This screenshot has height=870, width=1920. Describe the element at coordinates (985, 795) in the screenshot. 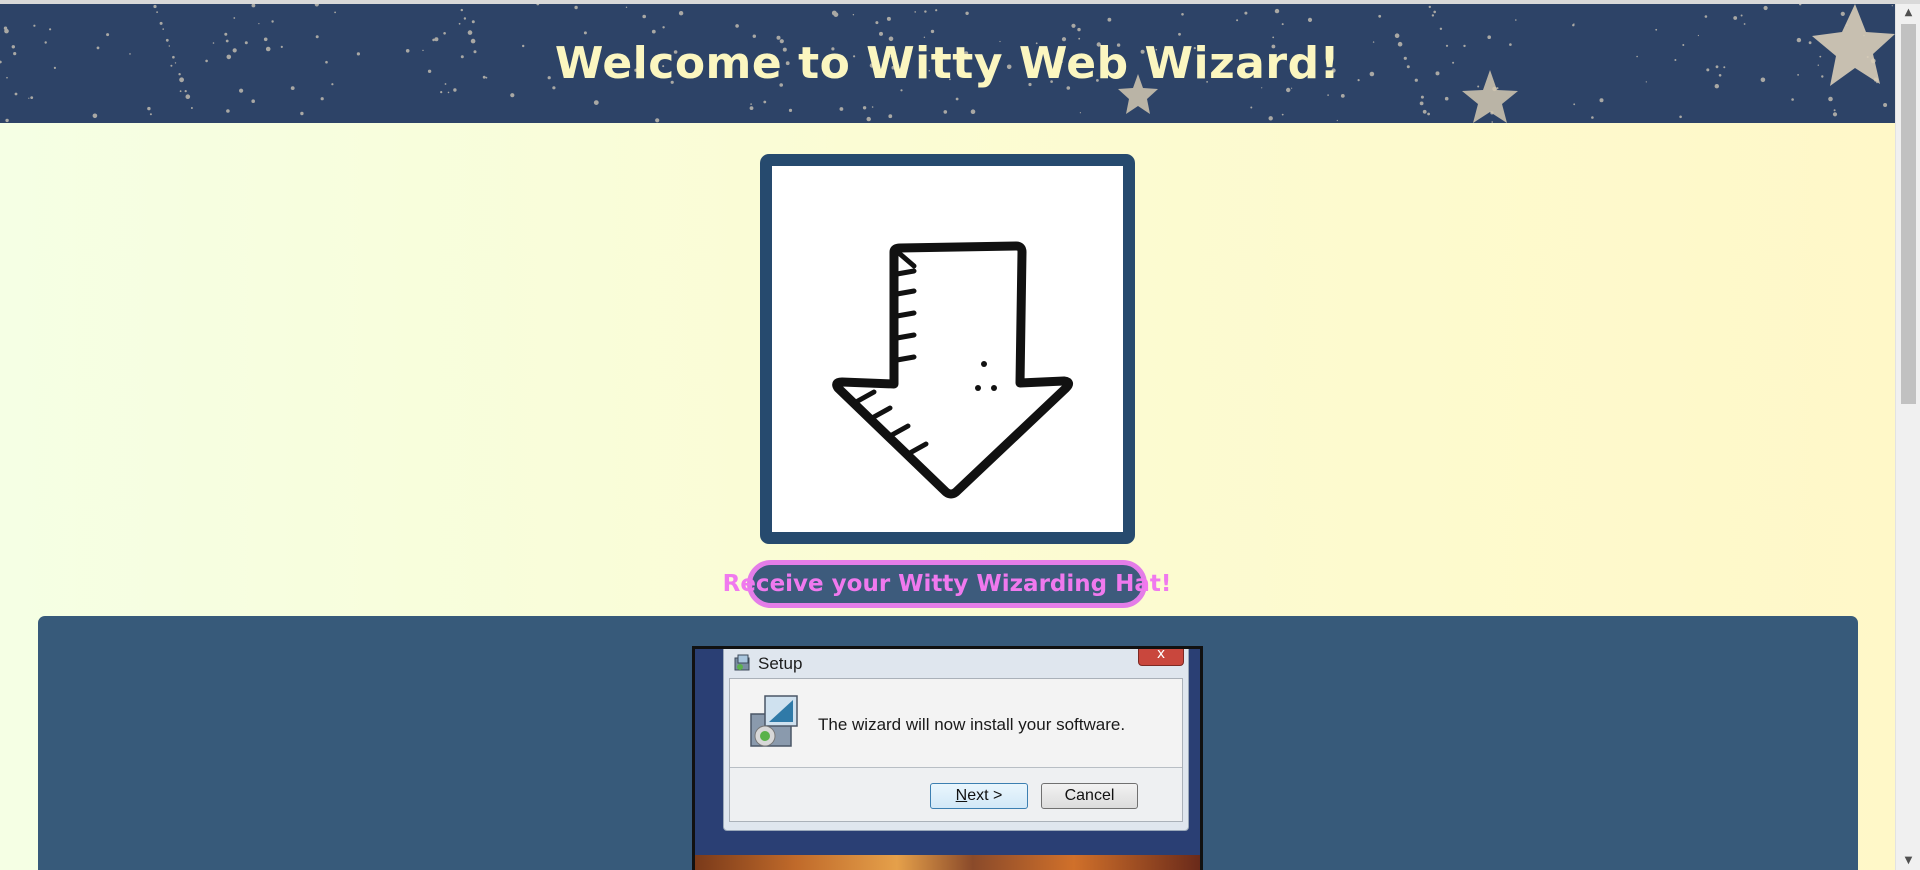

I see `next-label: ext >` at that location.